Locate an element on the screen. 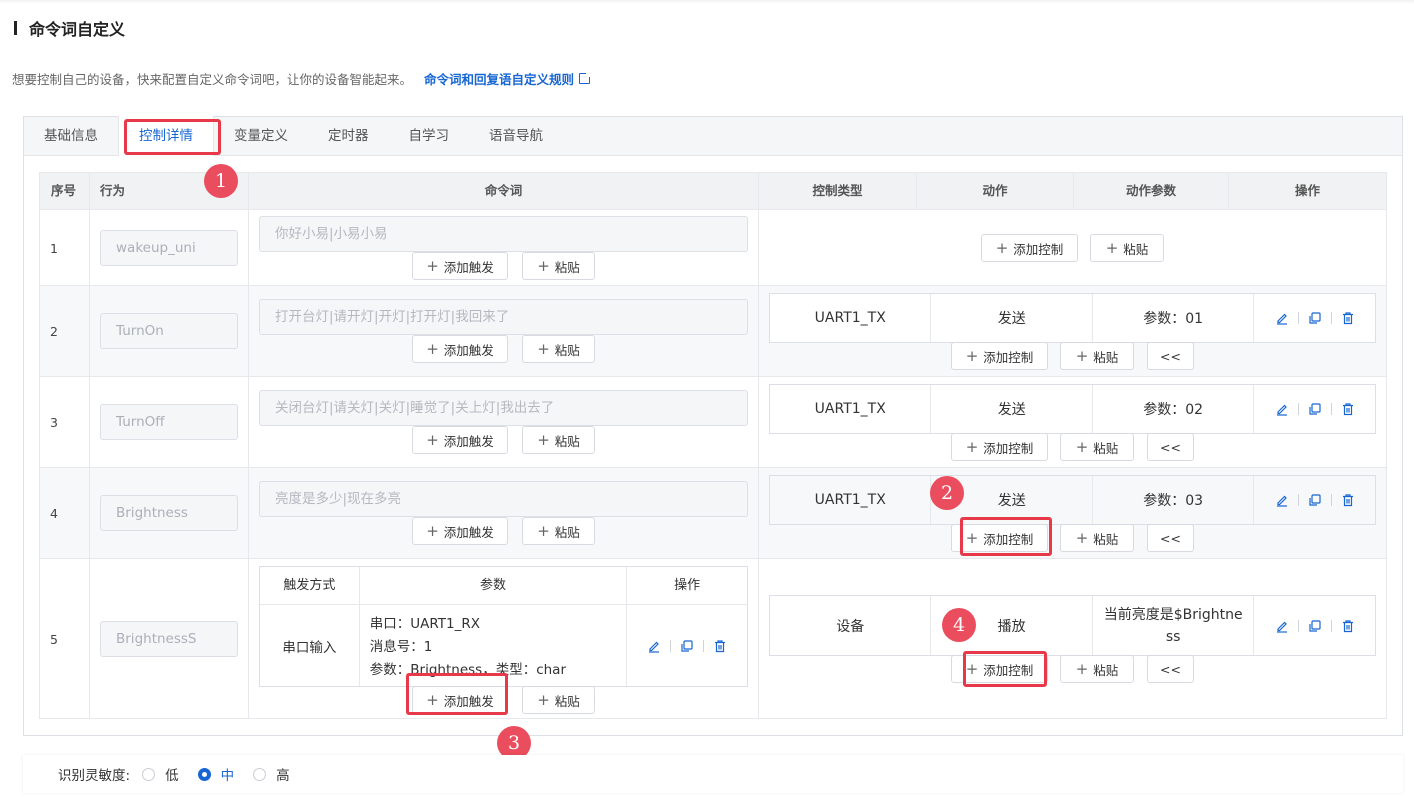 This screenshot has height=797, width=1414. tab-variables: 变量定义 is located at coordinates (261, 135).